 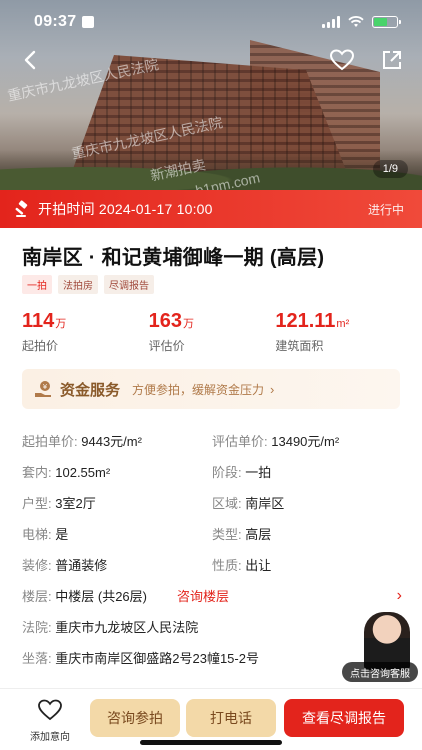 I want to click on detail-row: 起拍单价: 9443元/m² 评估单价: 13490元/m², so click(x=212, y=440).